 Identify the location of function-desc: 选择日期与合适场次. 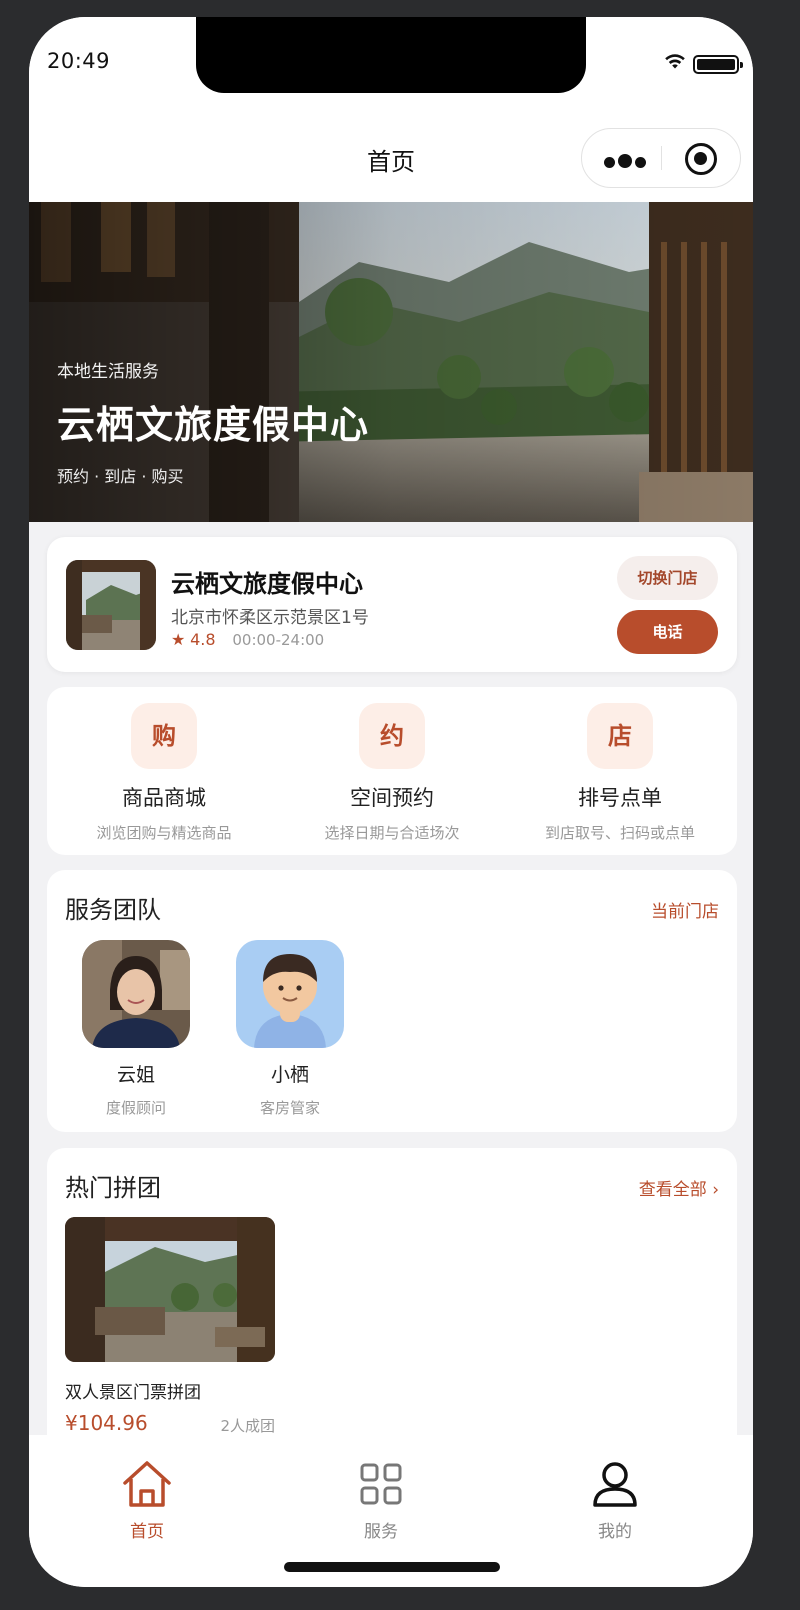
(392, 833).